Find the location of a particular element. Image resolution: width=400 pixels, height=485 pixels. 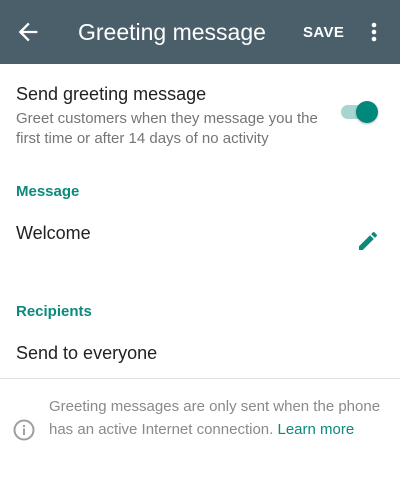

learn-more-link: Learn more is located at coordinates (315, 429).